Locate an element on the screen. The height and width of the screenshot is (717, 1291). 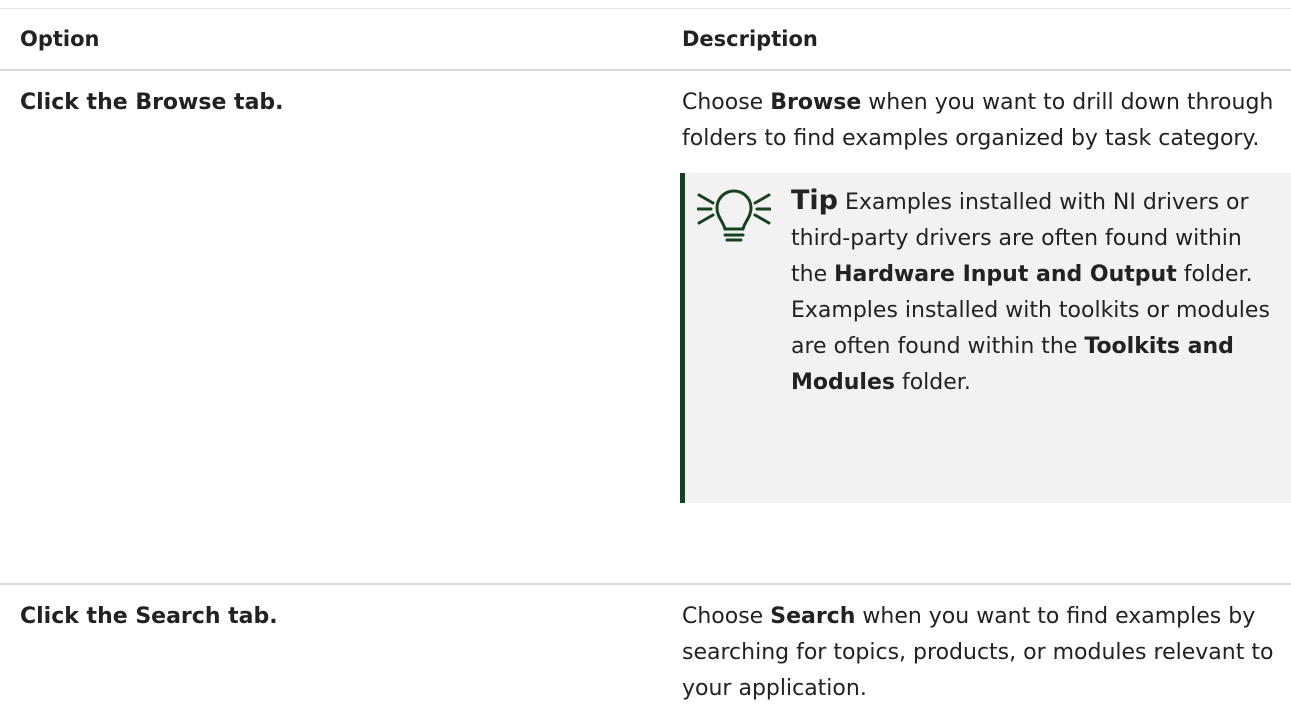
tip-label: Tip is located at coordinates (814, 200).